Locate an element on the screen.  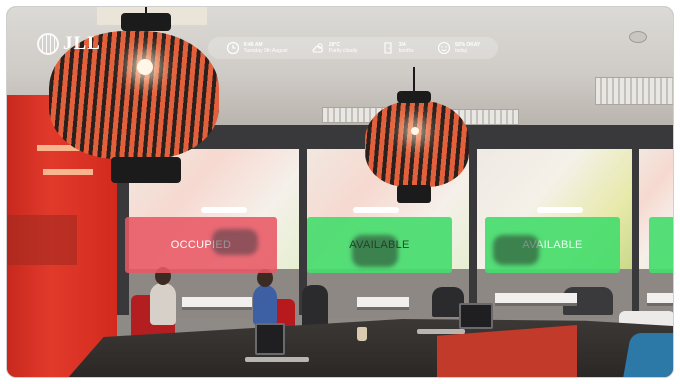
door-icon is located at coordinates (388, 48).